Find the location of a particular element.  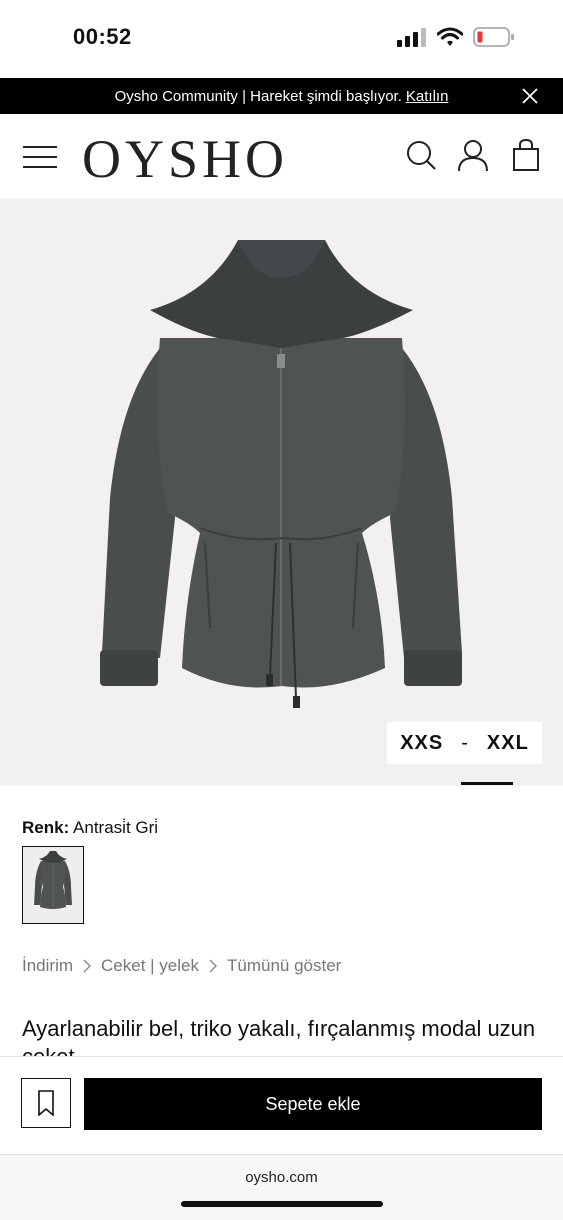

home-indicator is located at coordinates (282, 1204).